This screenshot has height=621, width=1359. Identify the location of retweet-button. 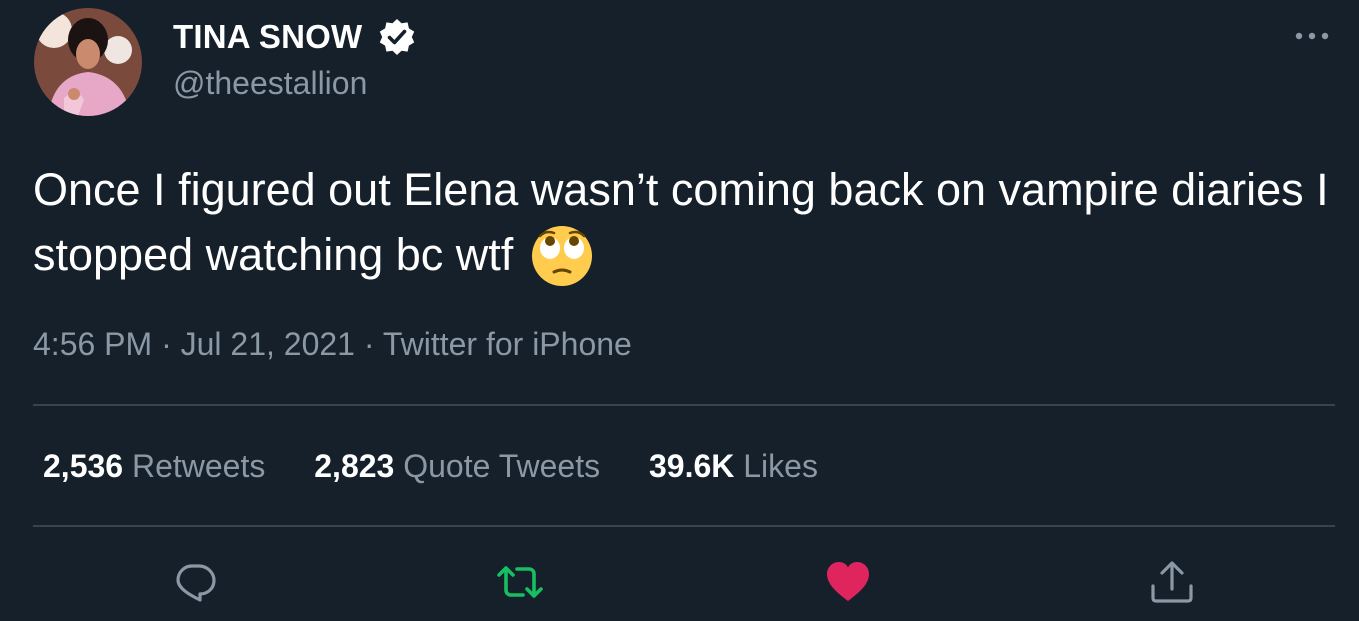
(520, 582).